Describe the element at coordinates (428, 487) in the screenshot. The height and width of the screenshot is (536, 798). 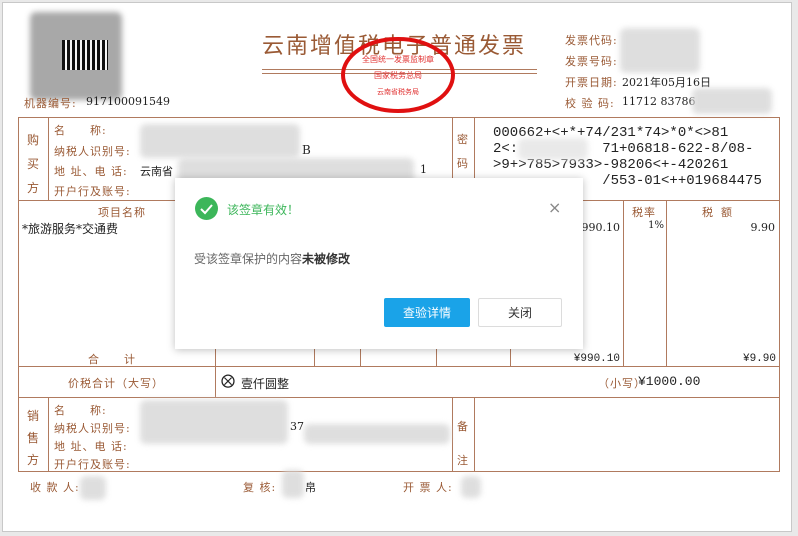
I see `drawer-label: 开 票 人:` at that location.